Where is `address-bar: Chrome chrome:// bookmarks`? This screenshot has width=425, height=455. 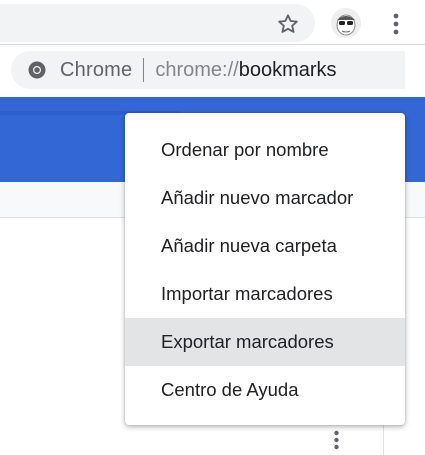 address-bar: Chrome chrome:// bookmarks is located at coordinates (208, 70).